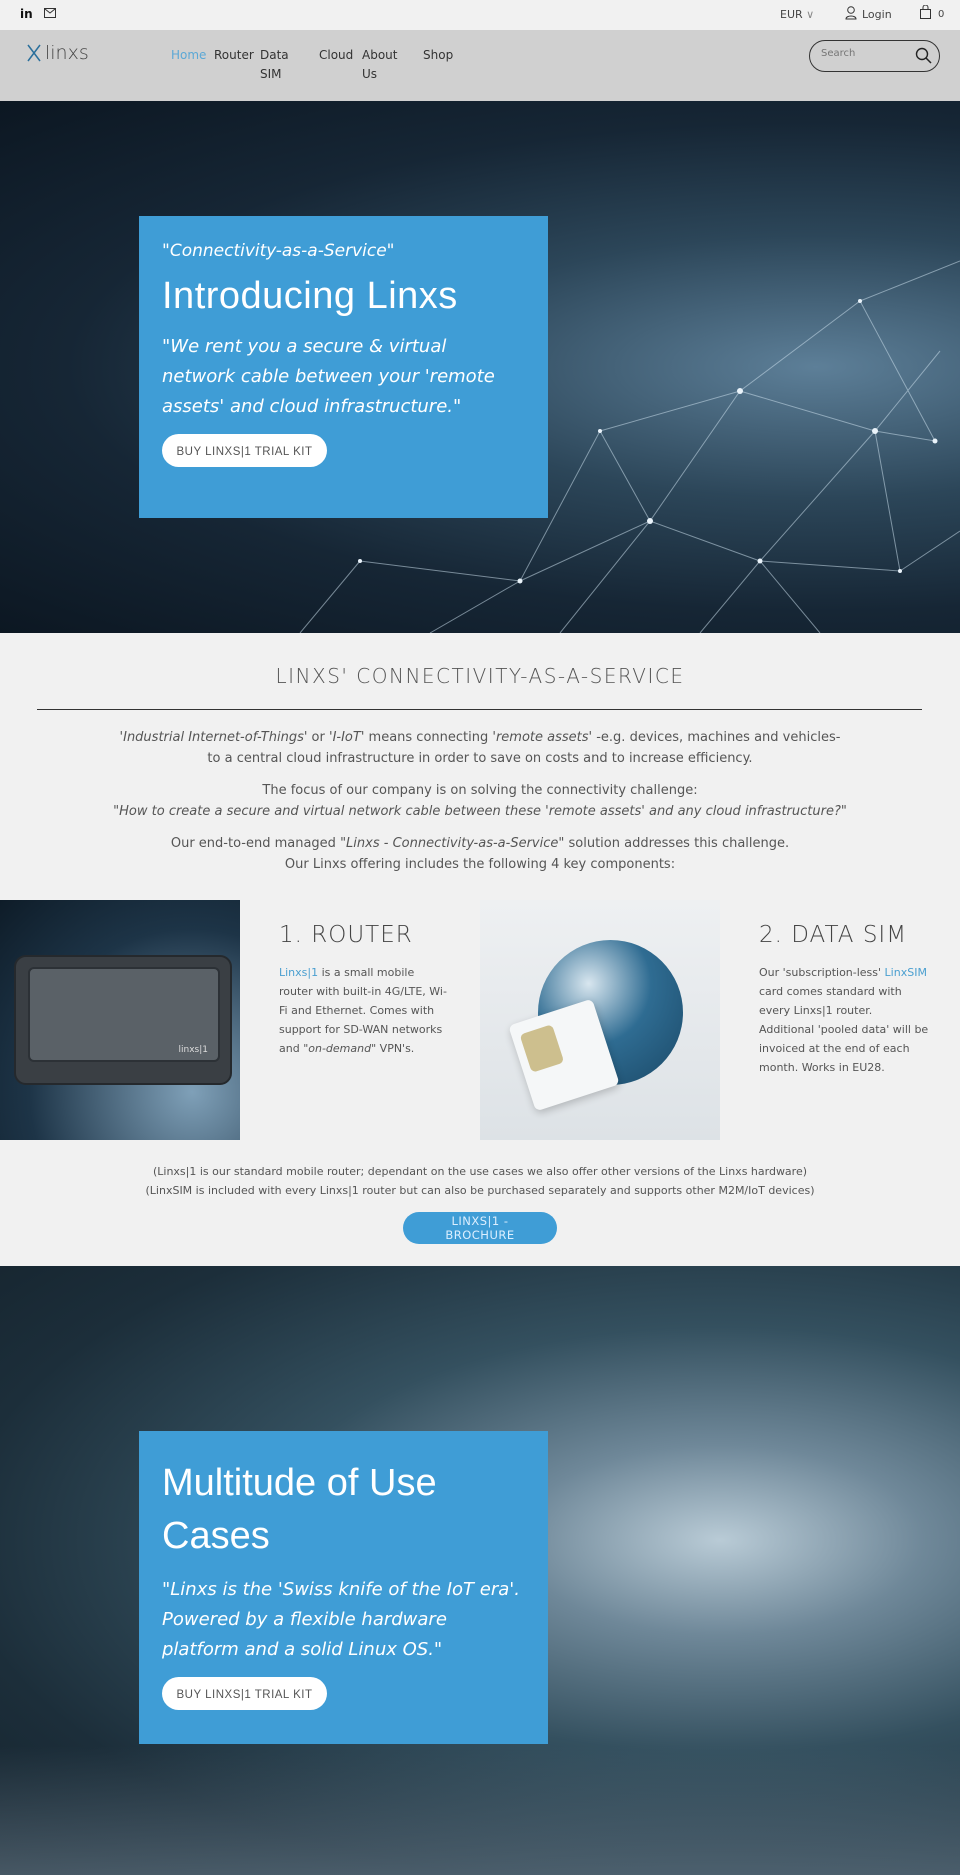 This screenshot has width=960, height=1875. Describe the element at coordinates (26, 14) in the screenshot. I see `linkedin-icon: in` at that location.